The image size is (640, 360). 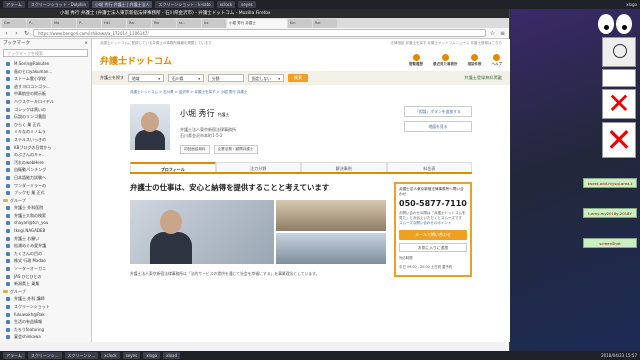 What do you see at coordinates (64, 23) in the screenshot?
I see `browser-tab: Mo` at bounding box center [64, 23].